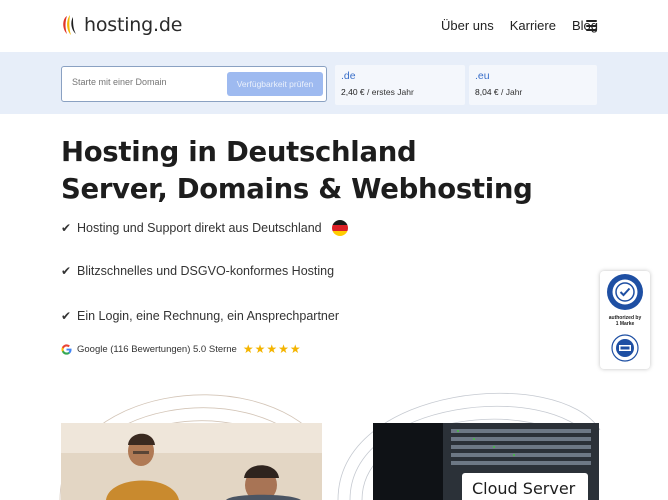  Describe the element at coordinates (525, 486) in the screenshot. I see `cloud-server-label: Cloud Server` at that location.